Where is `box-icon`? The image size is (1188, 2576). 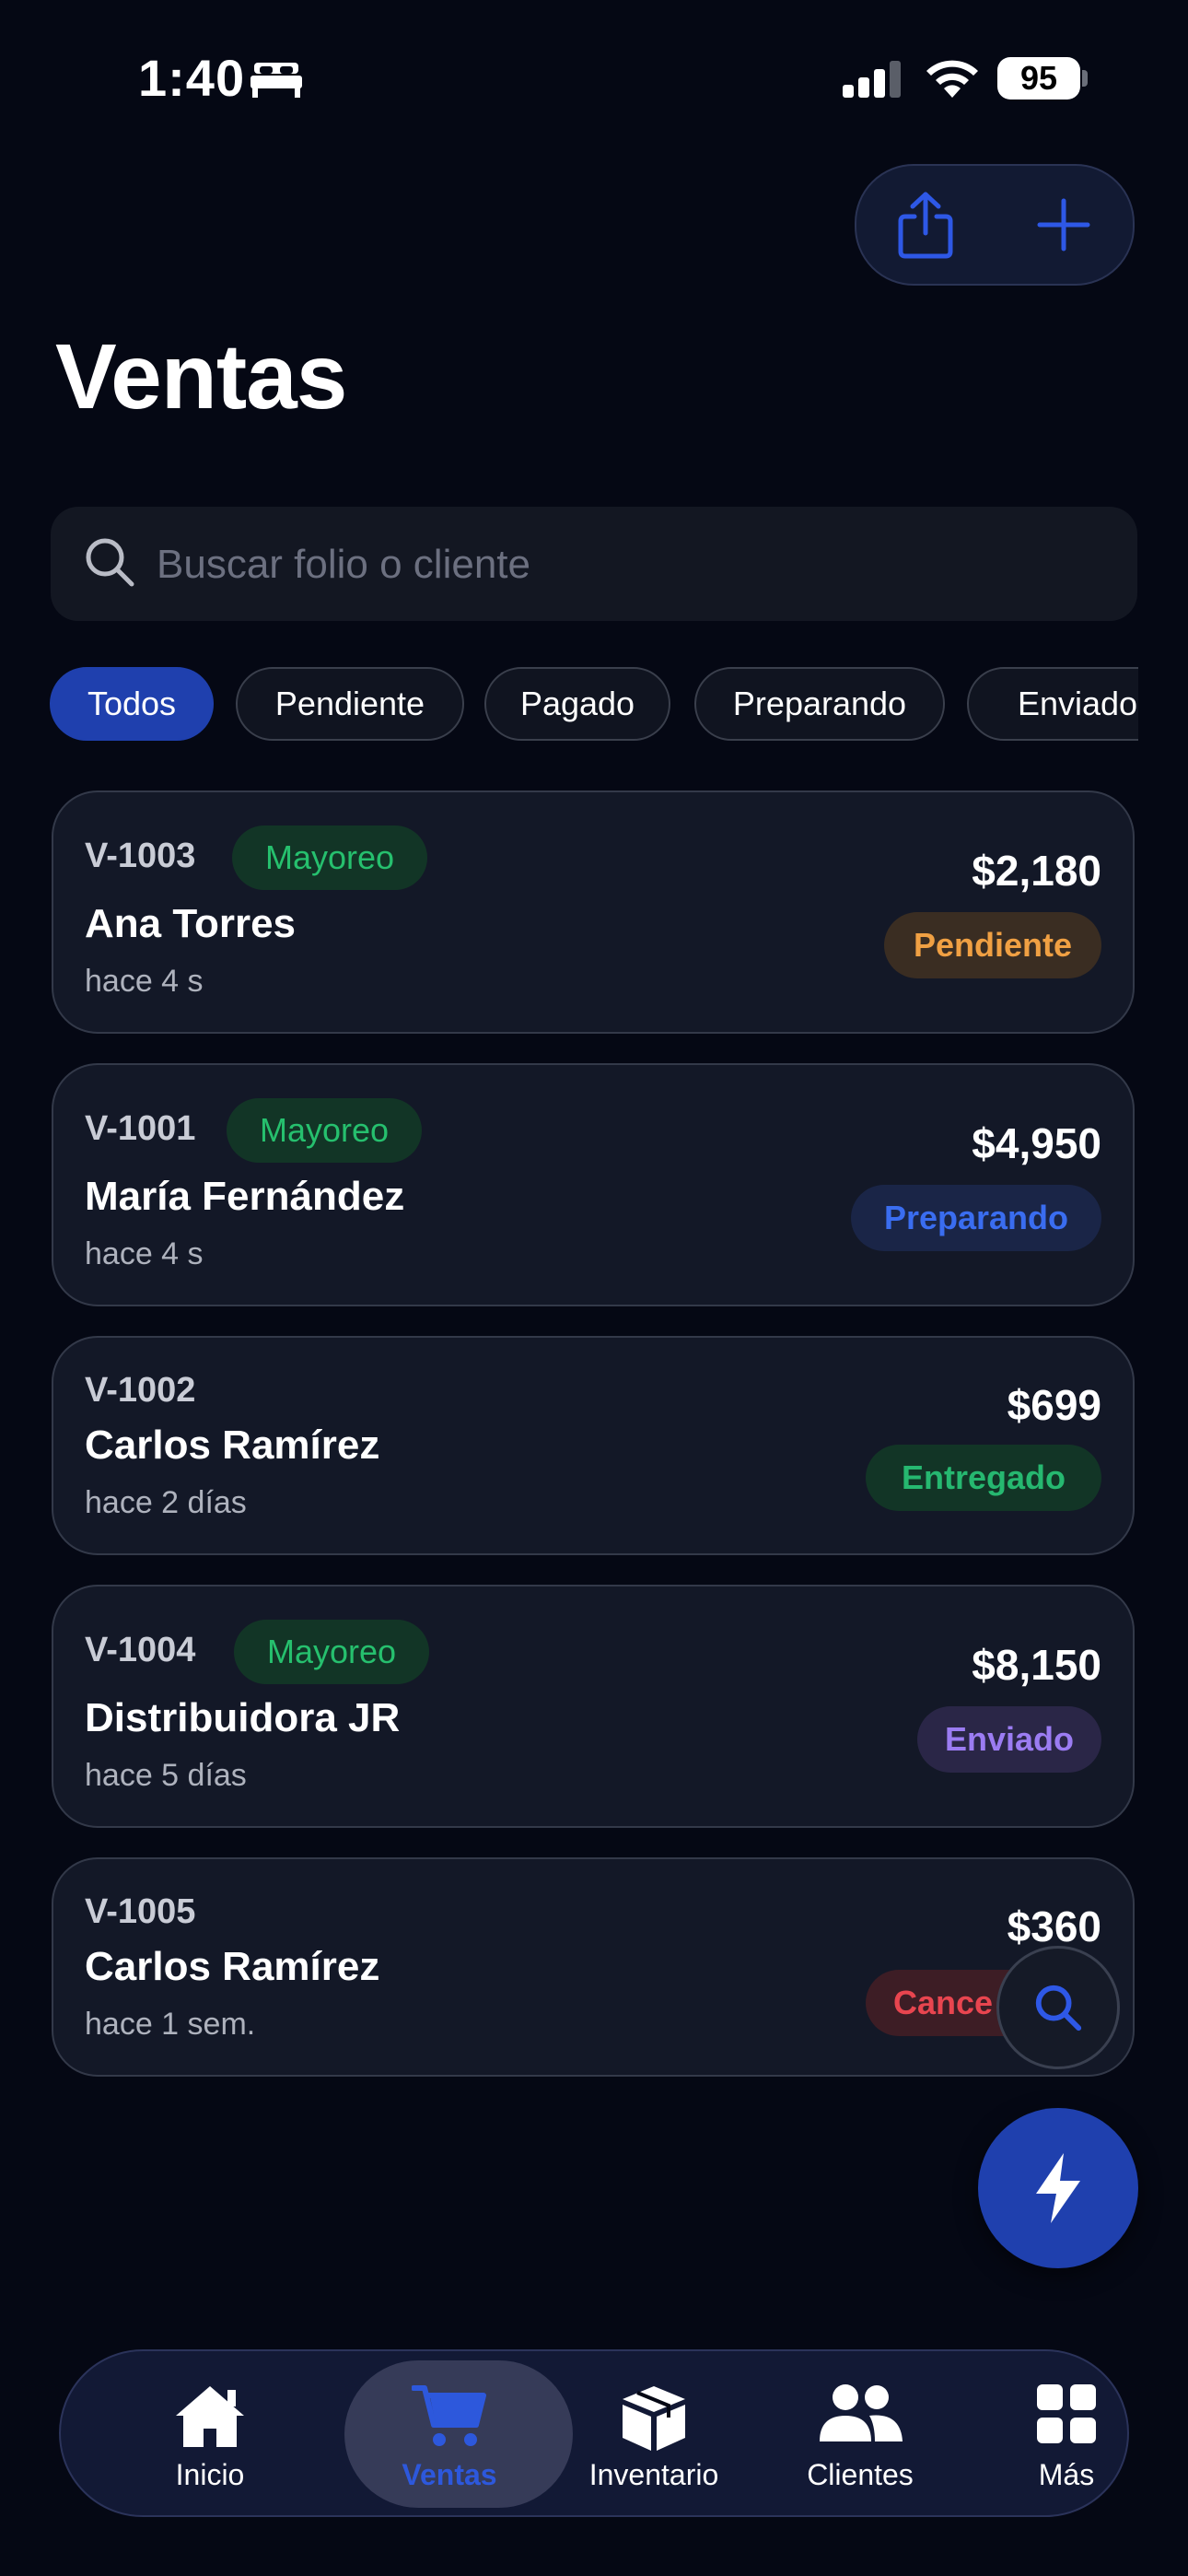 box-icon is located at coordinates (654, 2418).